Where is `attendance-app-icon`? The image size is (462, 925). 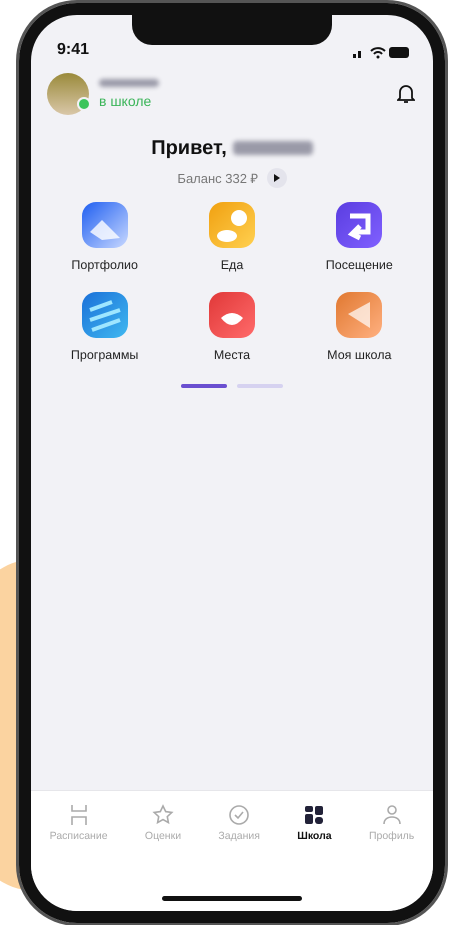
attendance-app-icon is located at coordinates (359, 225).